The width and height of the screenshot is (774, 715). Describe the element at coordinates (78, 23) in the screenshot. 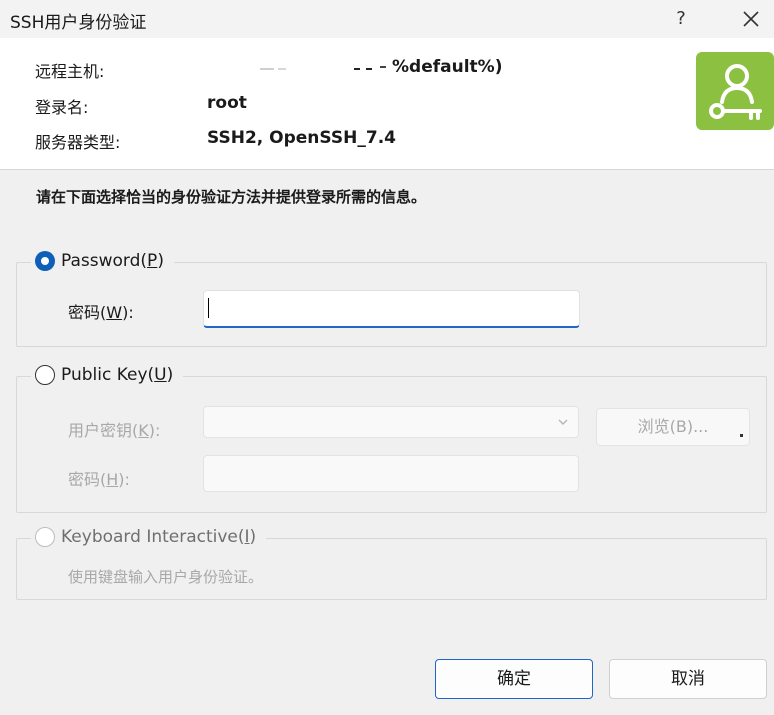

I see `window-title: SSH用户身份验证` at that location.